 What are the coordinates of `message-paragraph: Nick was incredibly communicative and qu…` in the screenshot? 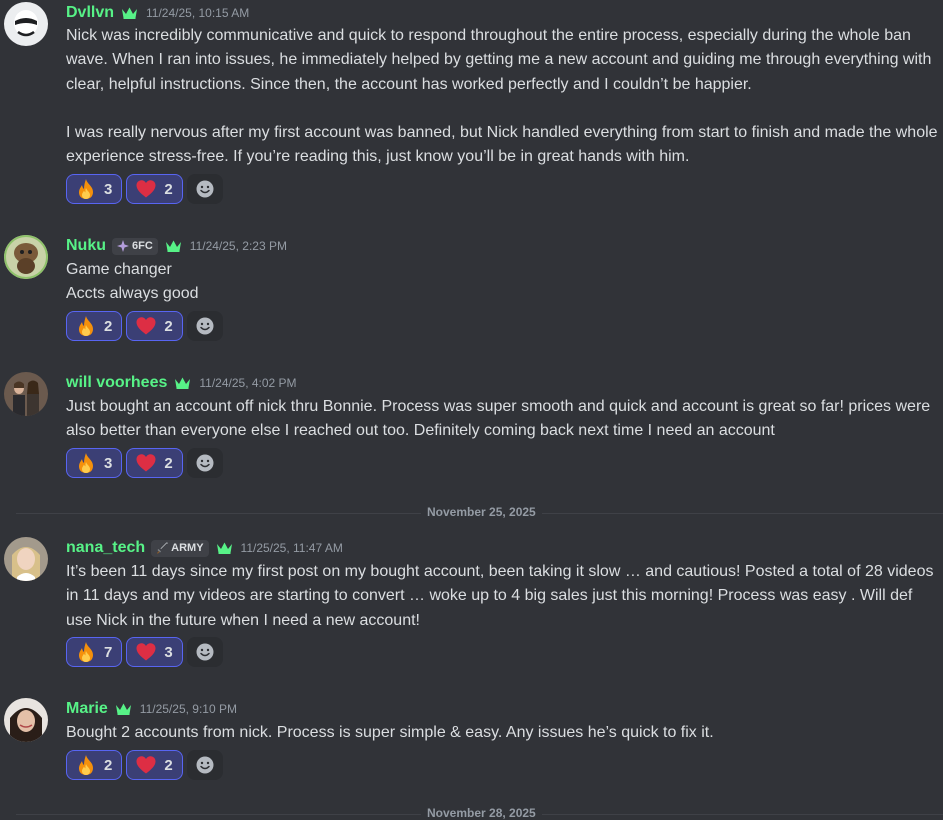 It's located at (499, 60).